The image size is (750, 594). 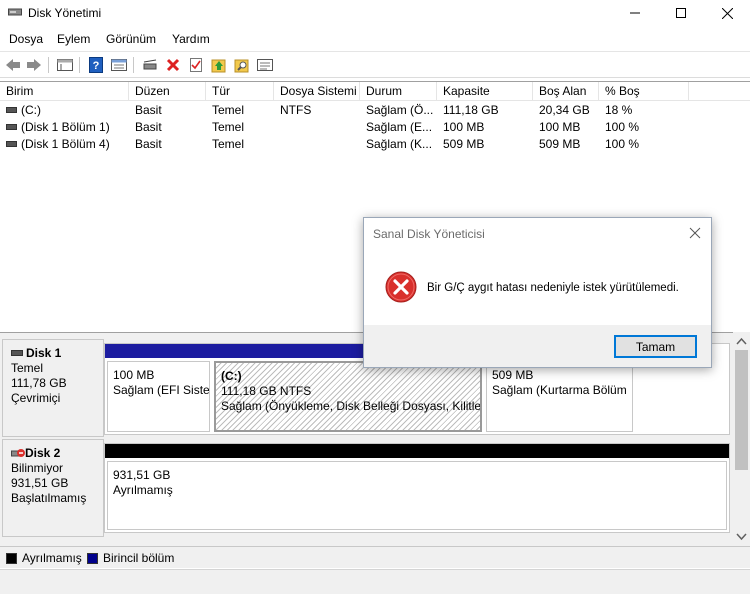 What do you see at coordinates (65, 144) in the screenshot?
I see `cell-volume: (Disk 1 Bölüm 4)` at bounding box center [65, 144].